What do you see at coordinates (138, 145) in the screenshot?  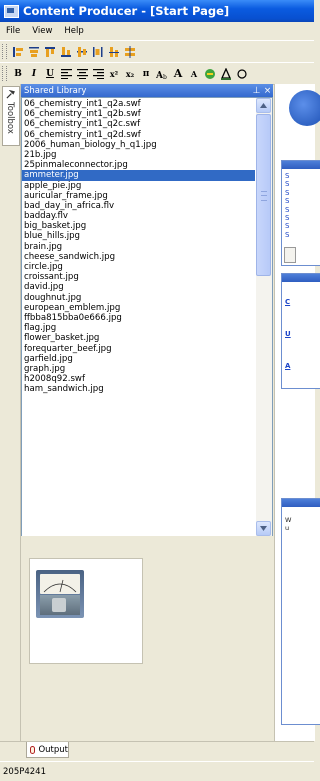 I see `library-item: 2006_human_biology_h_q1.jpg` at bounding box center [138, 145].